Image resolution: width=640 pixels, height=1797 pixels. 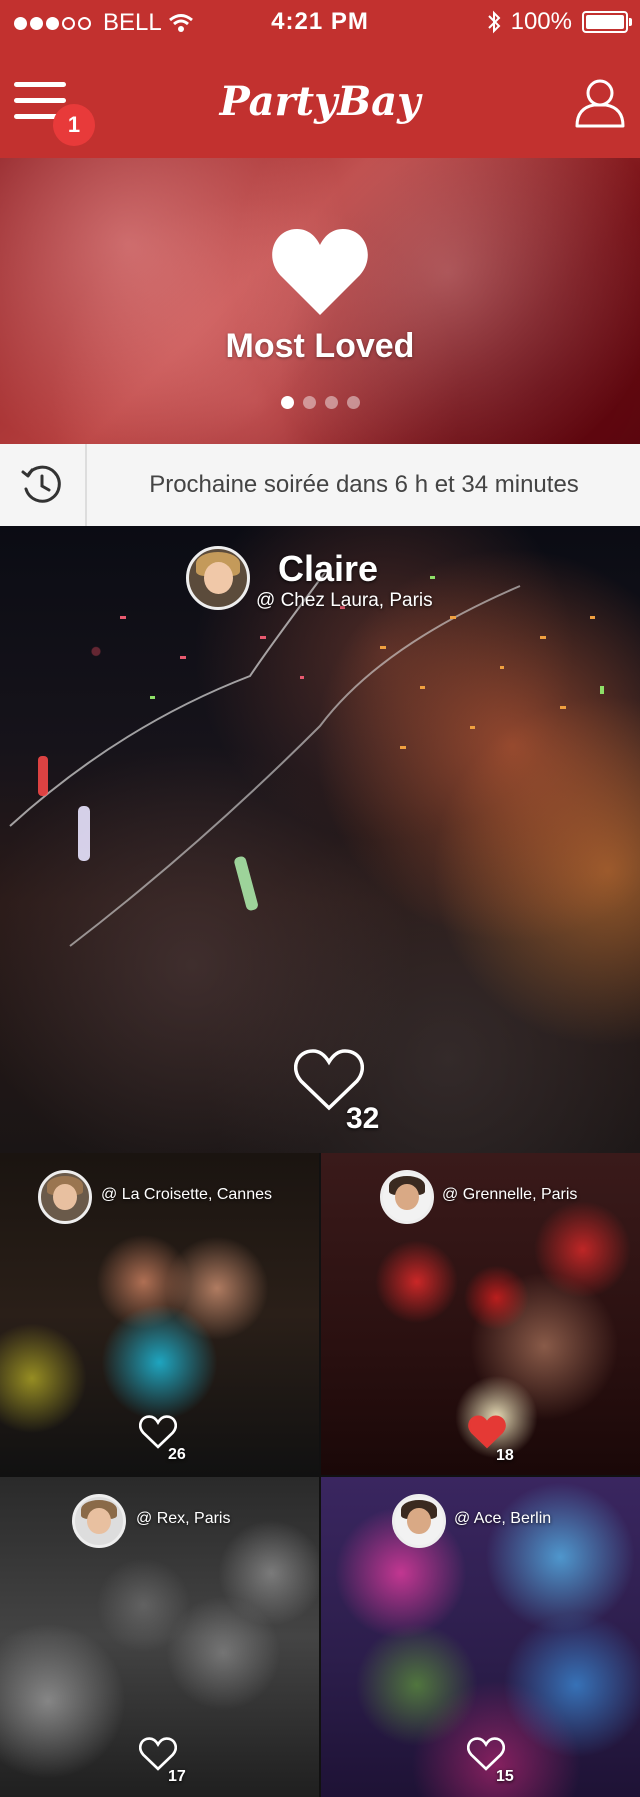 What do you see at coordinates (494, 22) in the screenshot?
I see `bluetooth-icon` at bounding box center [494, 22].